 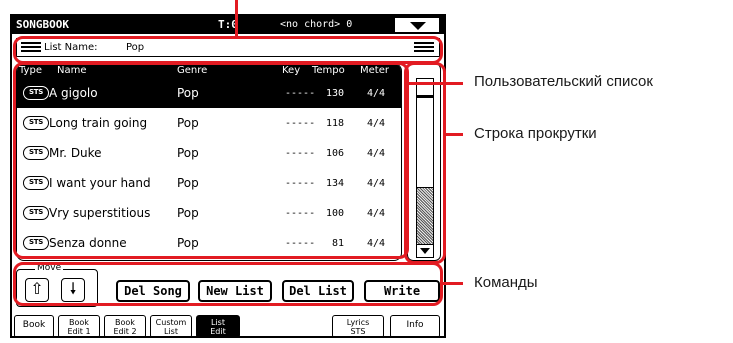 I want to click on page-title: SONGBOOK, so click(x=42, y=24).